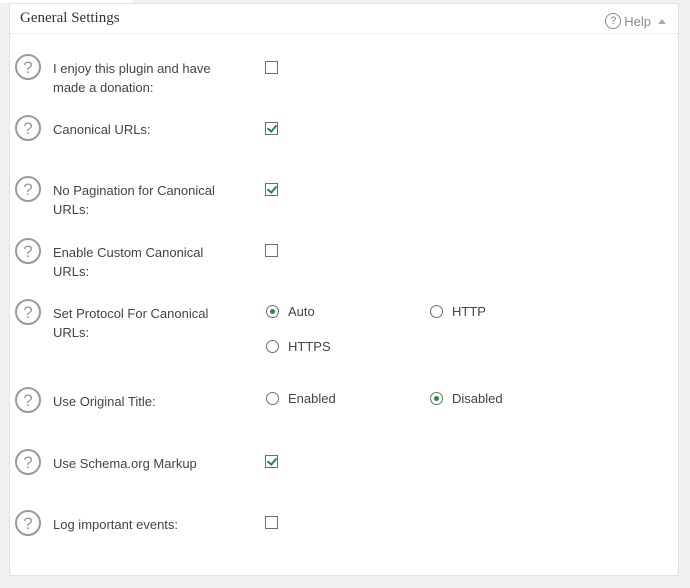 Image resolution: width=690 pixels, height=588 pixels. Describe the element at coordinates (271, 128) in the screenshot. I see `canonical-urls-checkbox` at that location.